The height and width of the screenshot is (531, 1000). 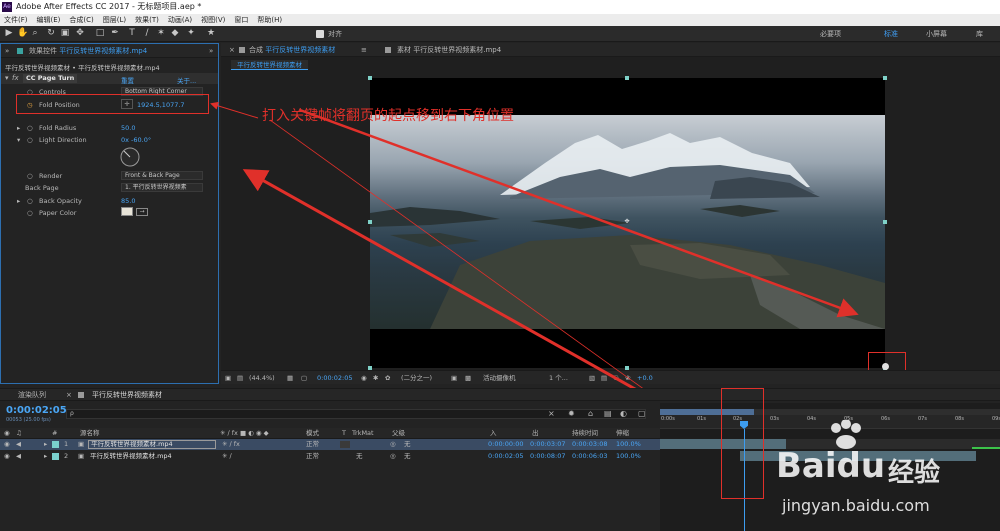 What do you see at coordinates (831, 466) in the screenshot?
I see `baidu-brand: Baidu` at bounding box center [831, 466].